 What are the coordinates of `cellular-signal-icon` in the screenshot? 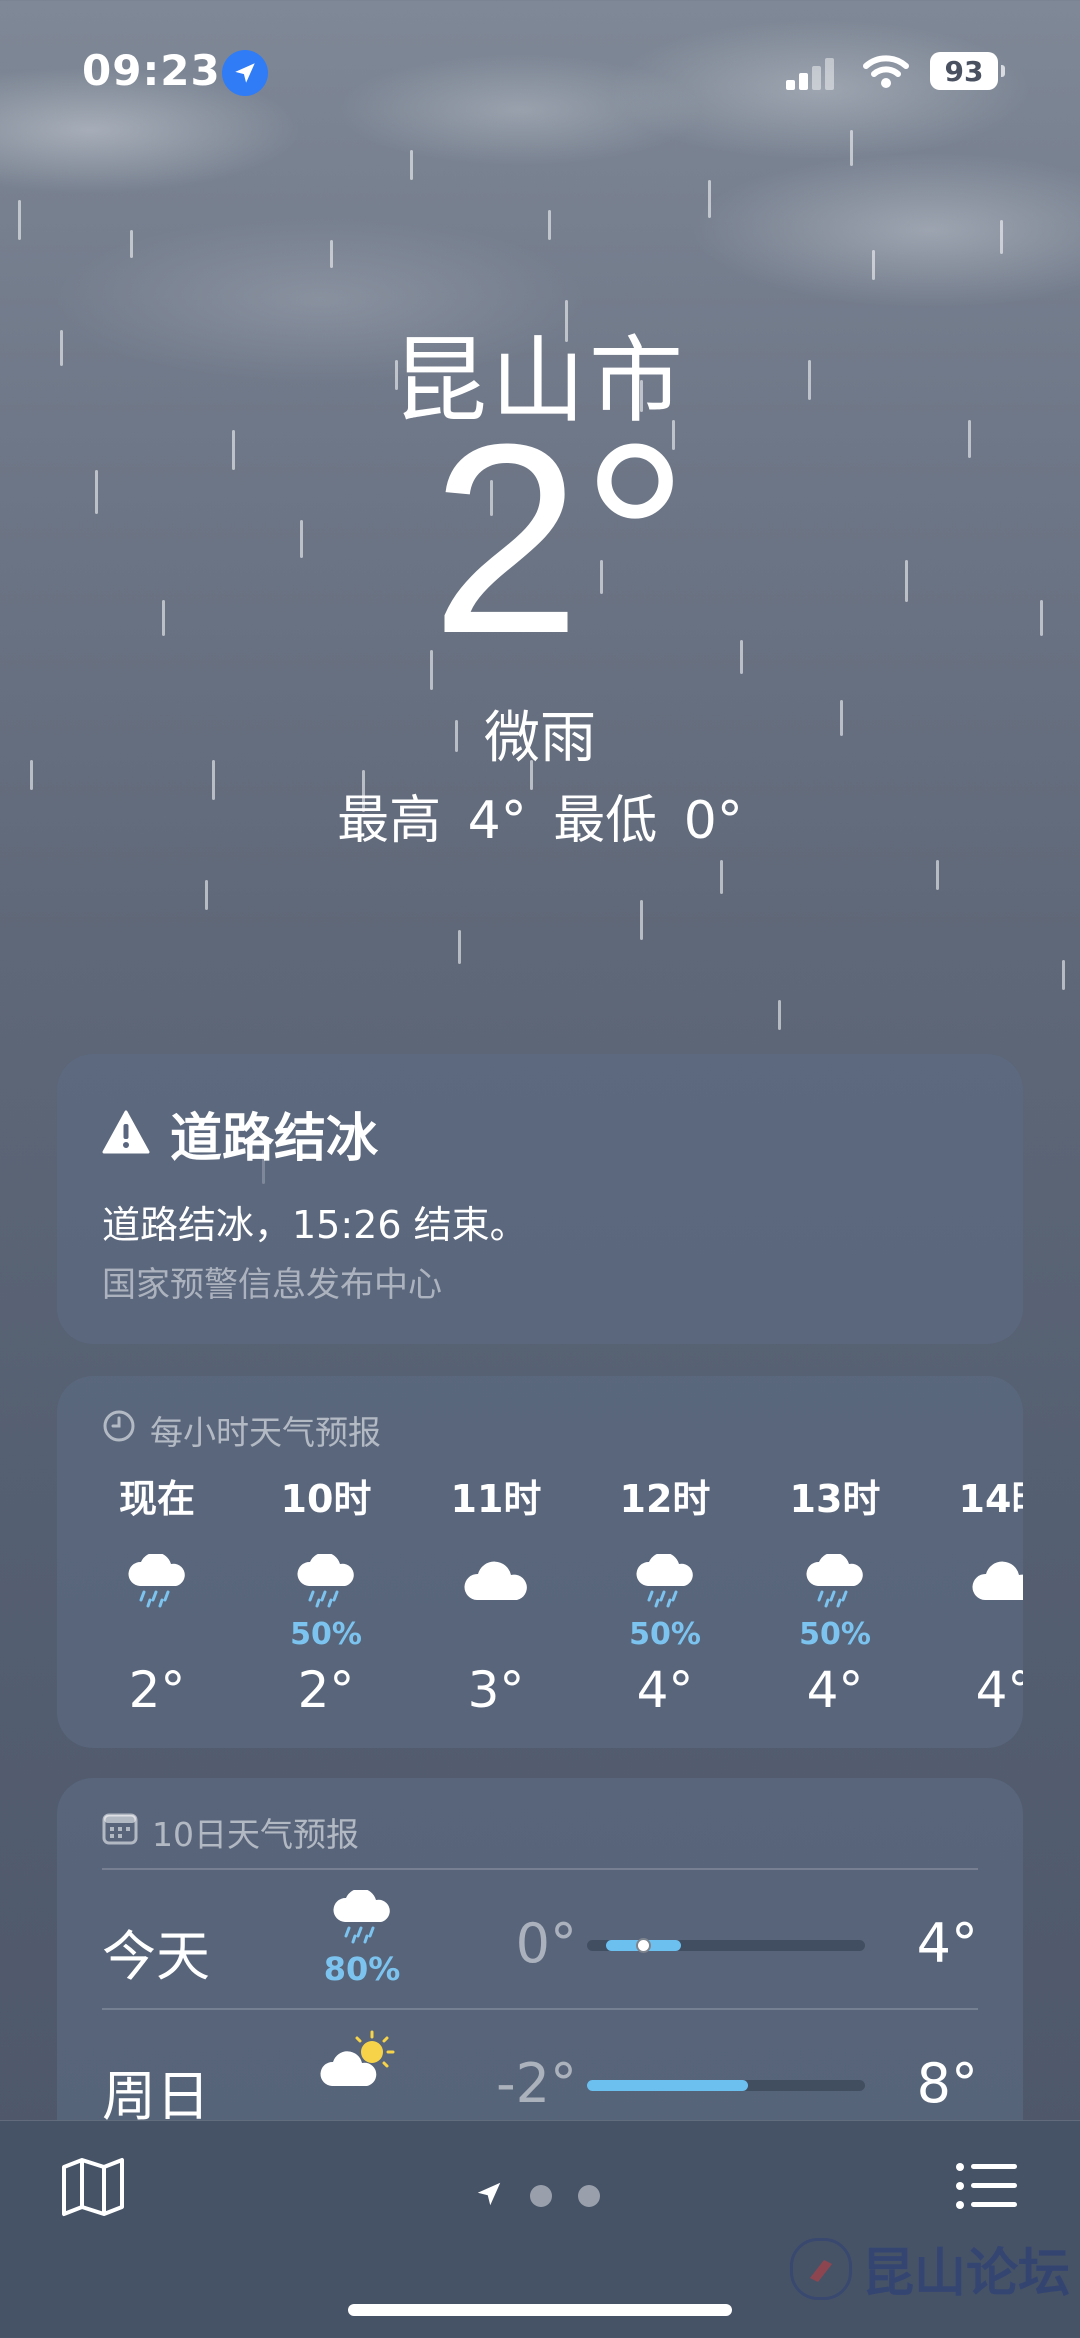 It's located at (811, 73).